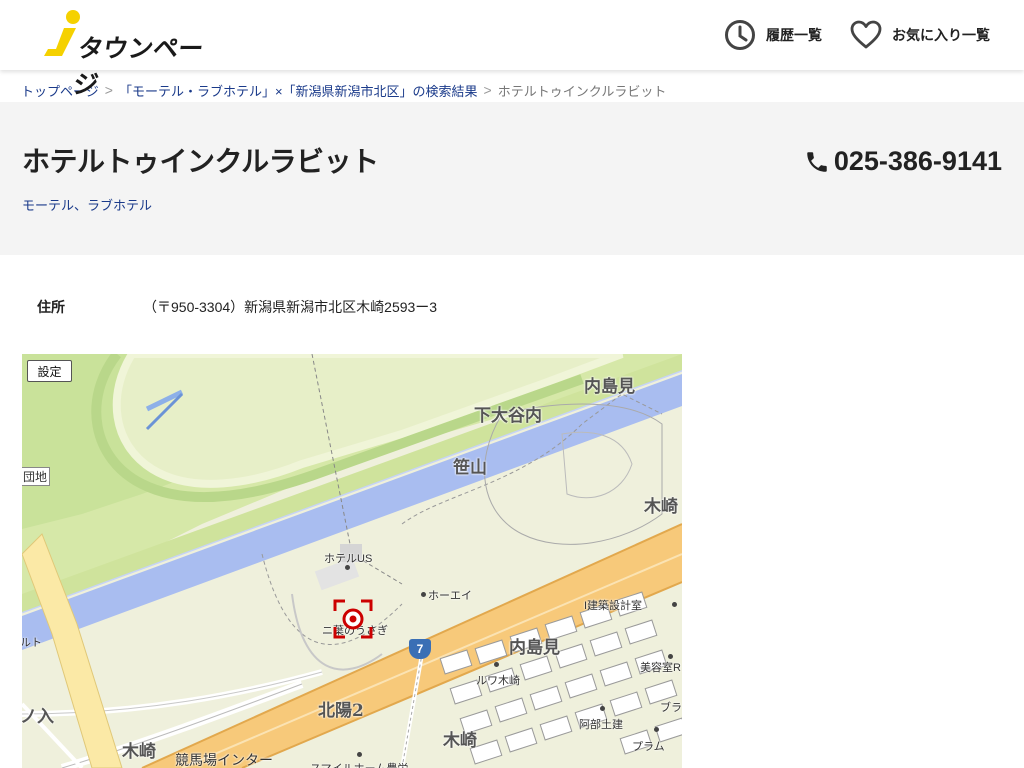 The width and height of the screenshot is (1024, 768). What do you see at coordinates (36, 476) in the screenshot?
I see `map-label: 団地` at bounding box center [36, 476].